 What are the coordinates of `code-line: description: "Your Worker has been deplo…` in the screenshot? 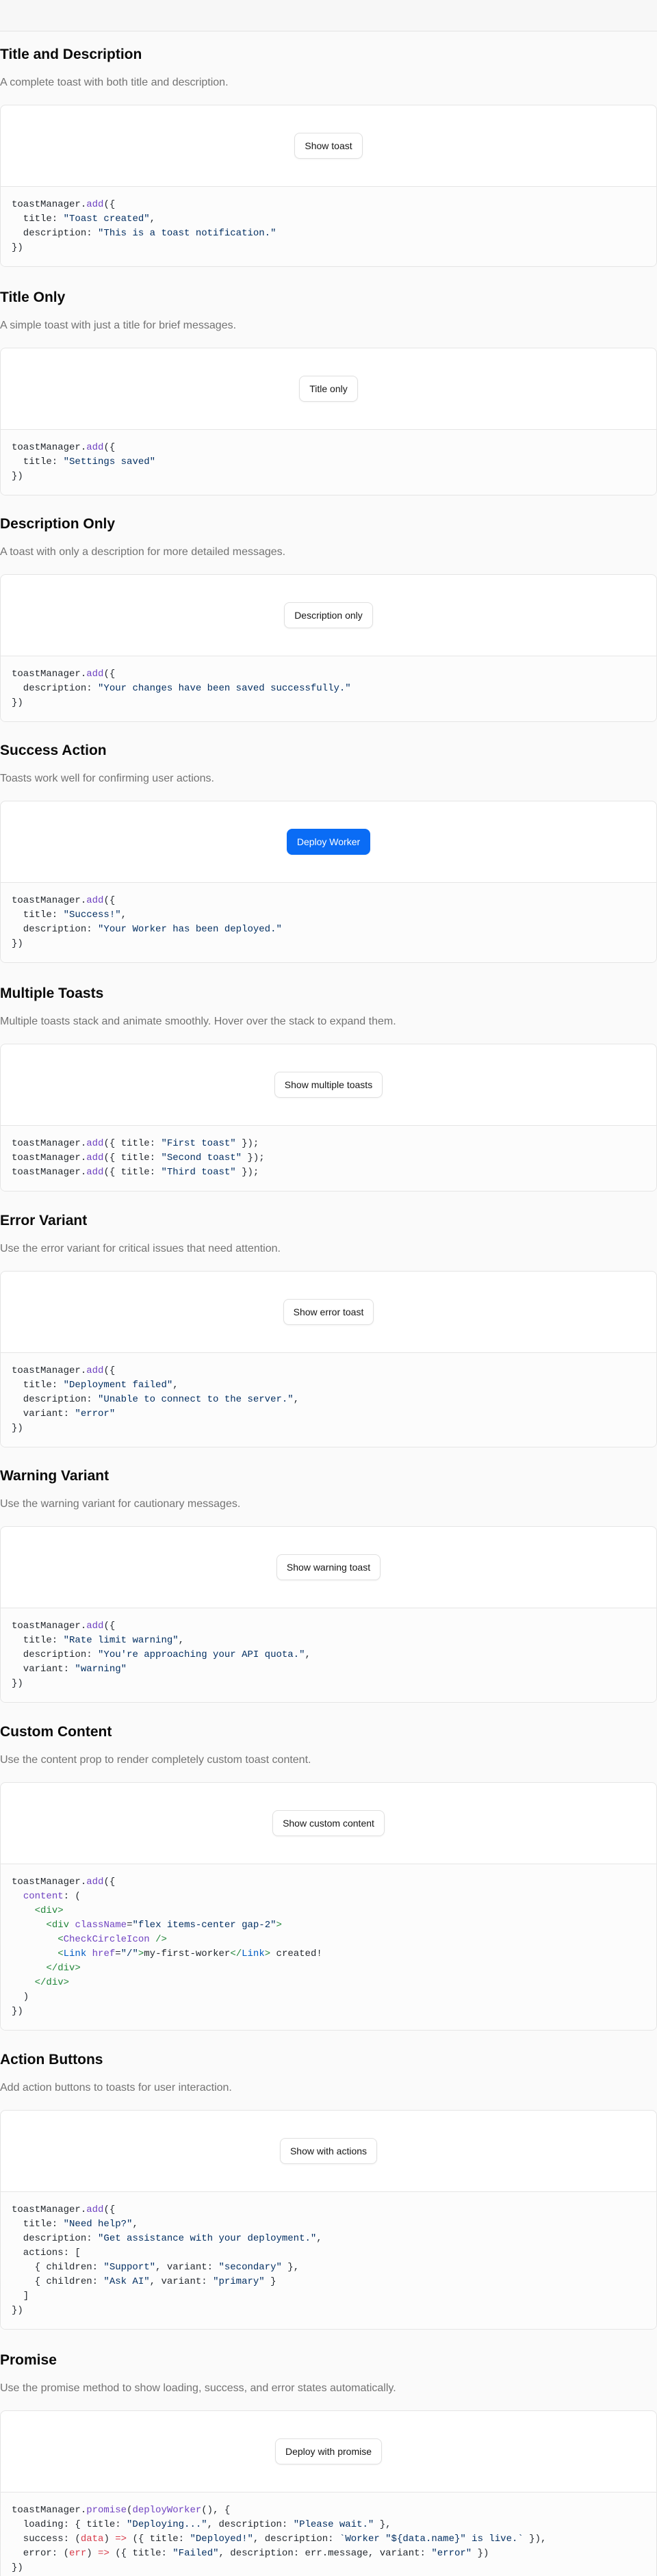 It's located at (328, 930).